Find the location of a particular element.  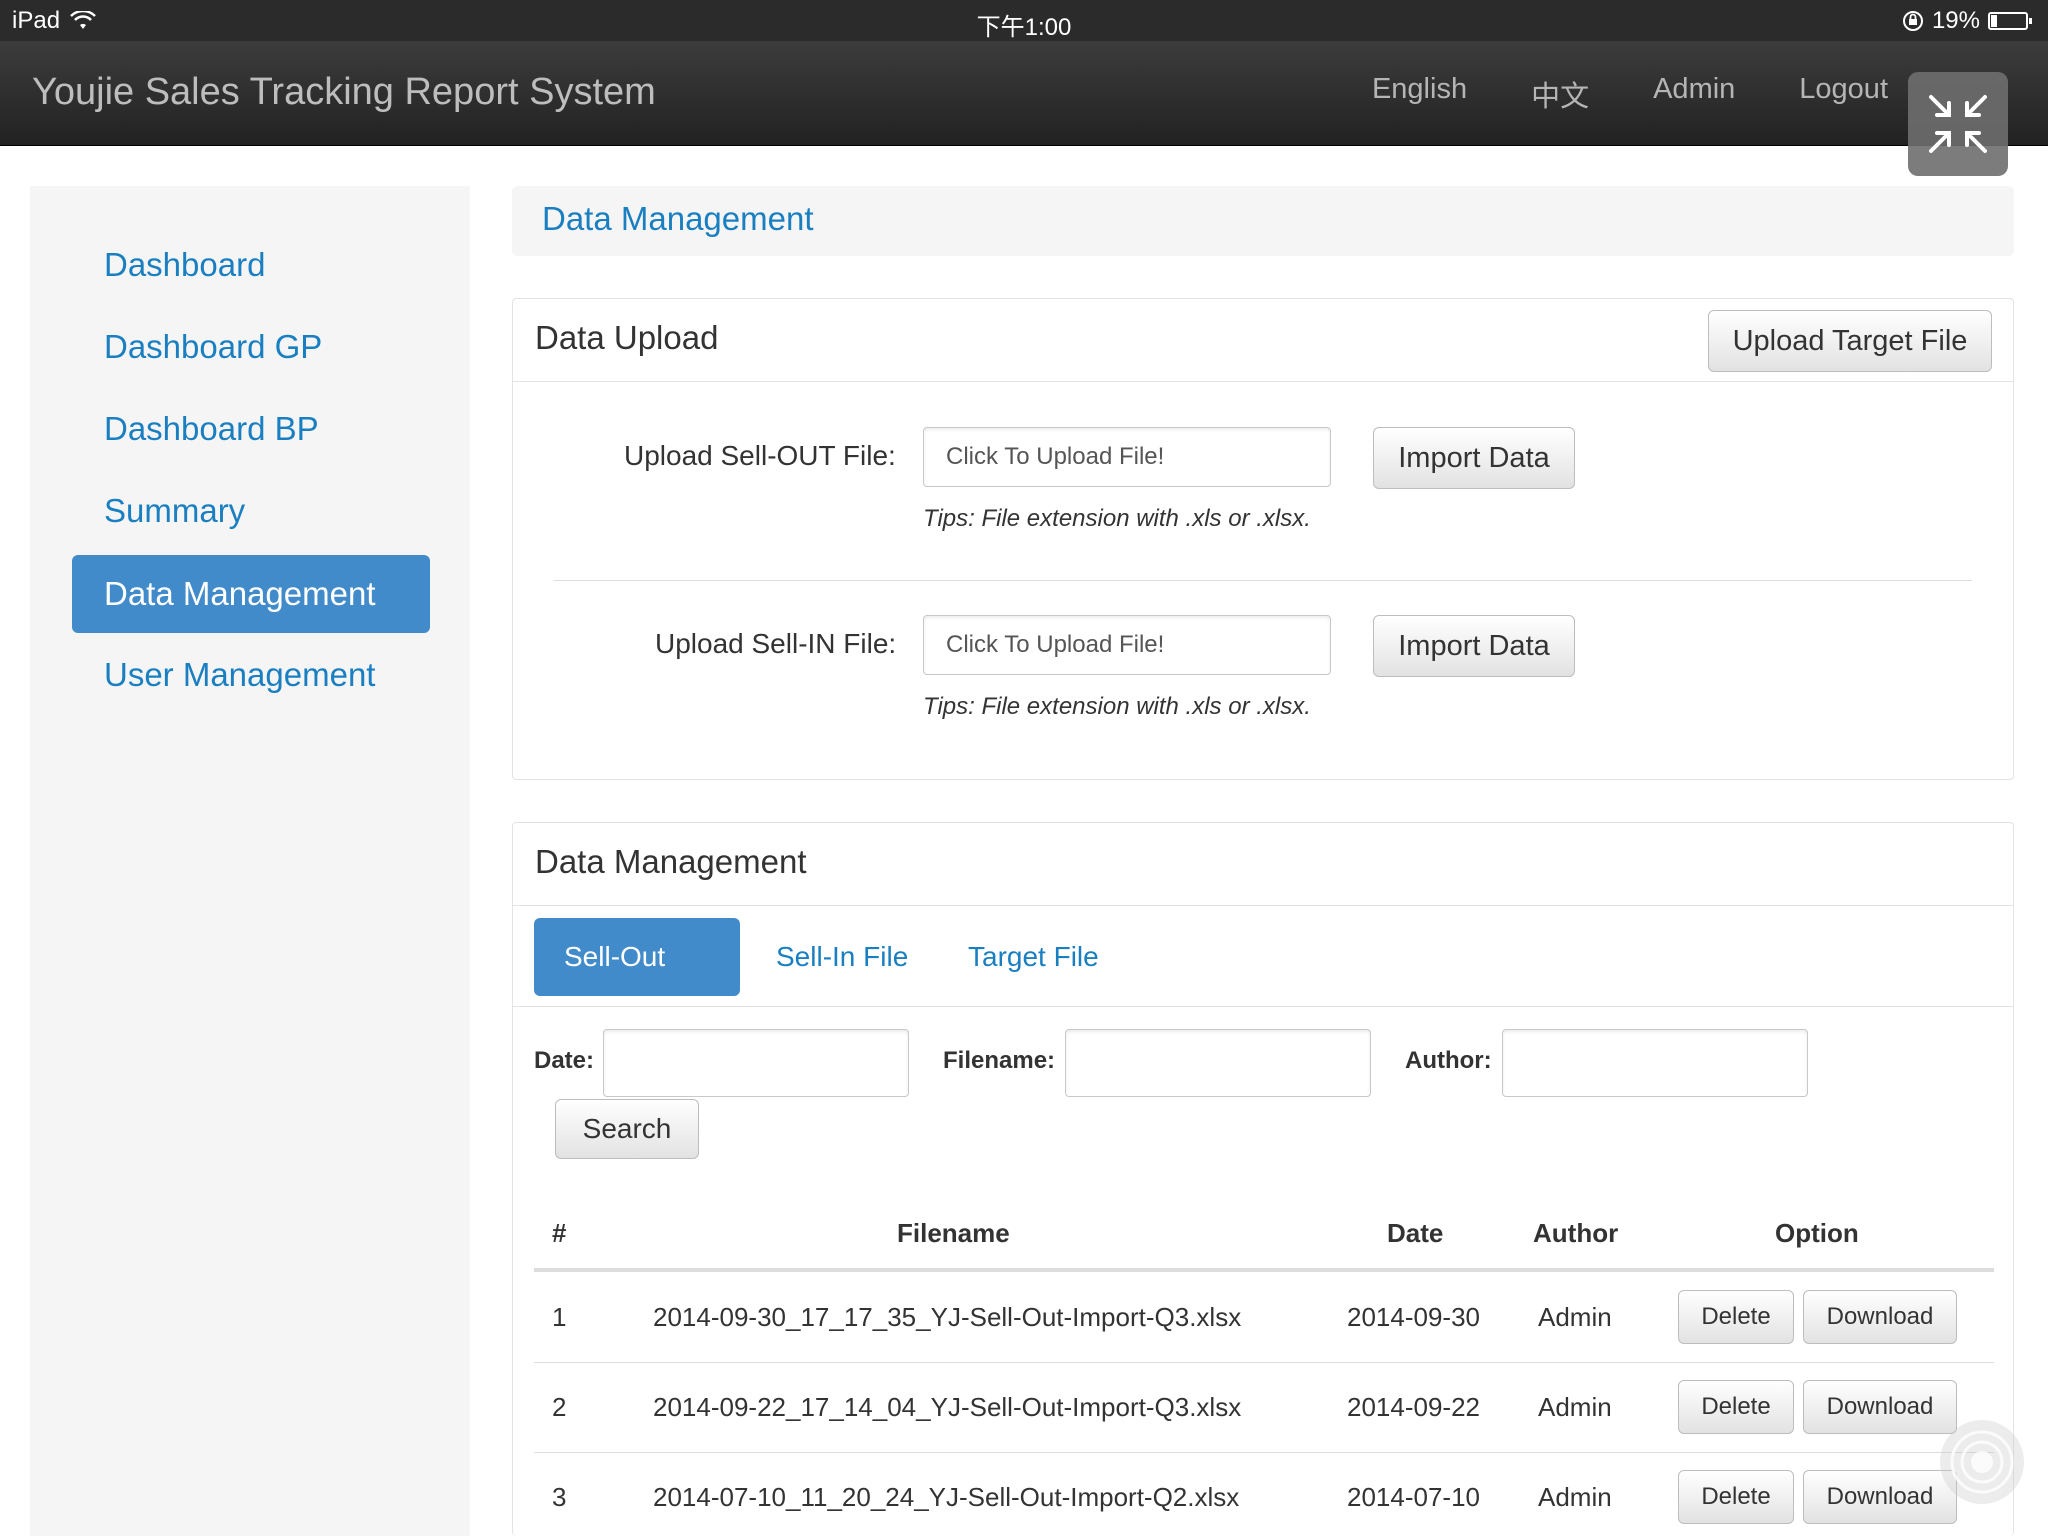

tab-sell-in-file: Sell-In File is located at coordinates (842, 957).